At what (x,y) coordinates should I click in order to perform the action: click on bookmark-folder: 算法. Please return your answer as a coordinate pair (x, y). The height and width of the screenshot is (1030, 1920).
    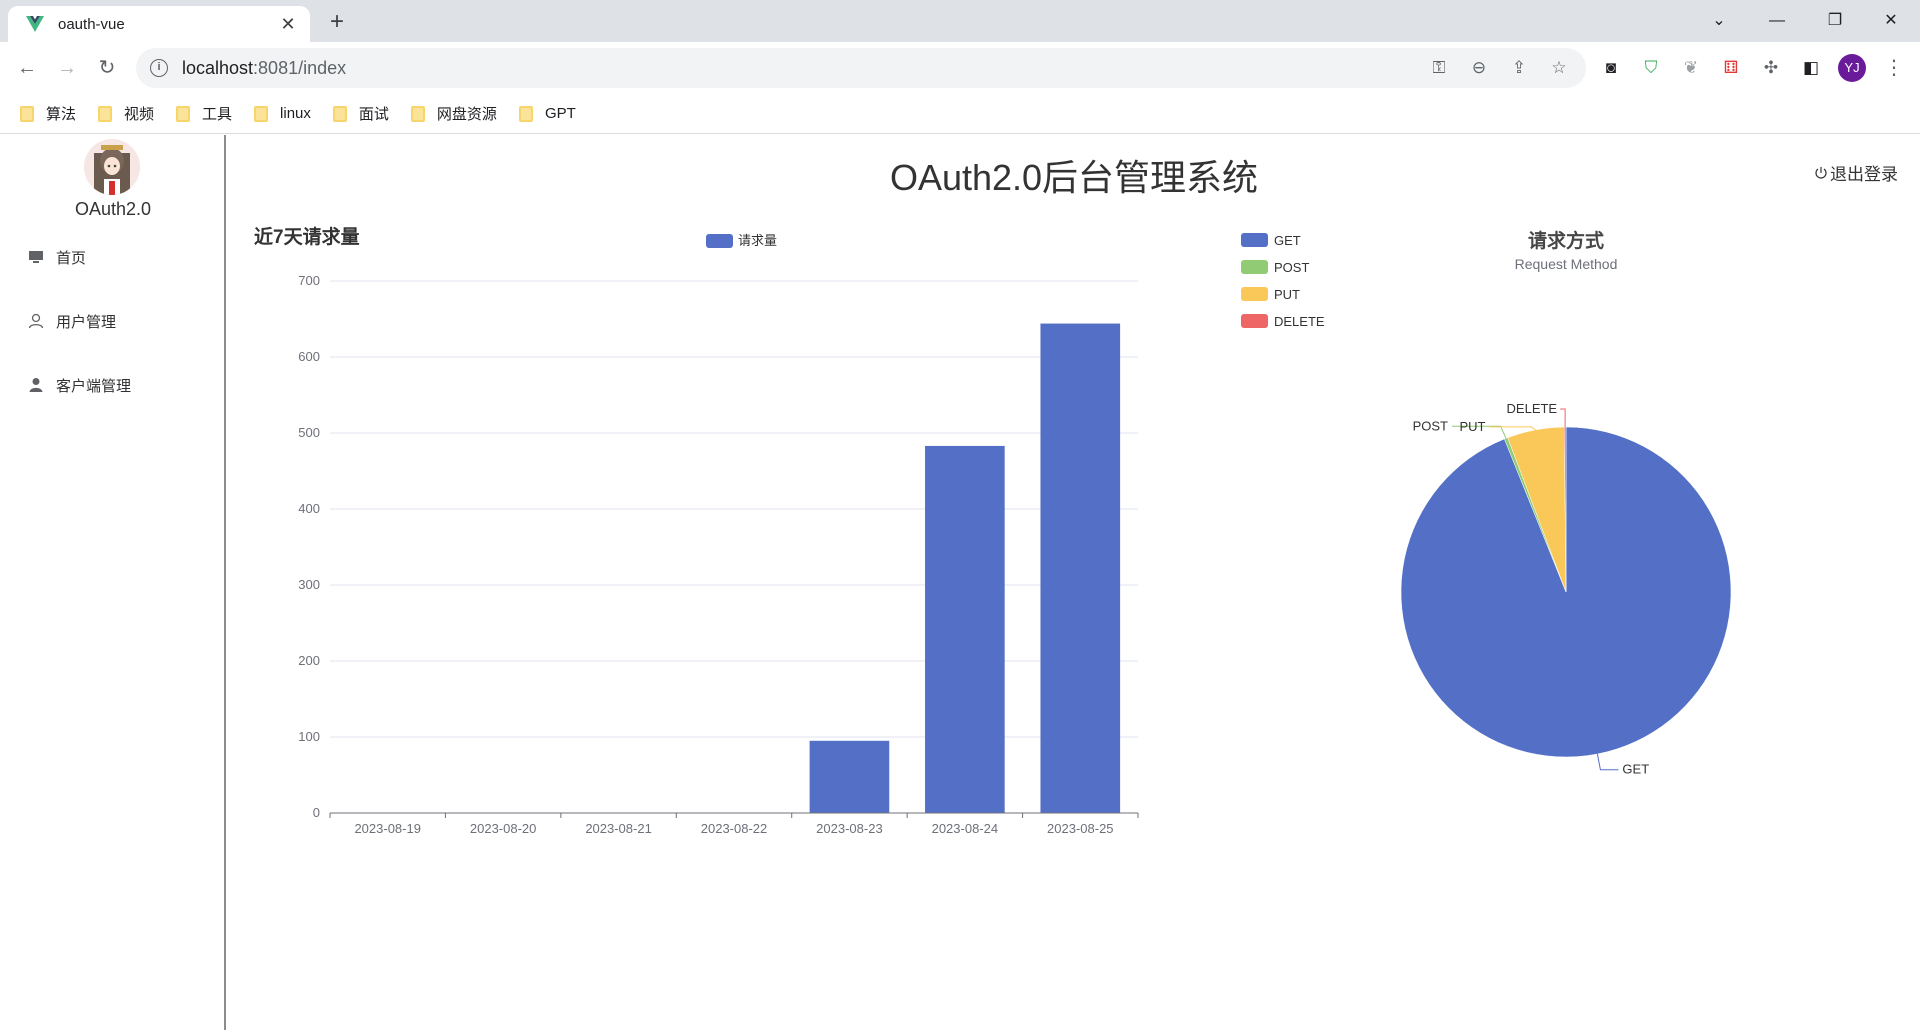
    Looking at the image, I should click on (48, 113).